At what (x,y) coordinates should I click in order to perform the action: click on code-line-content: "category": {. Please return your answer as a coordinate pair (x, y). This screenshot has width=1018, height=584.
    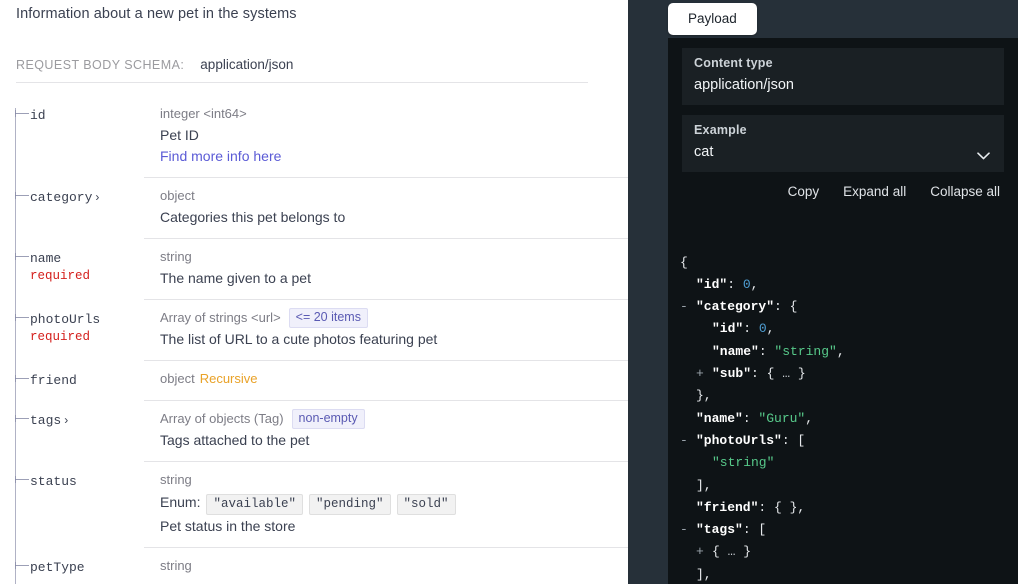
    Looking at the image, I should click on (738, 306).